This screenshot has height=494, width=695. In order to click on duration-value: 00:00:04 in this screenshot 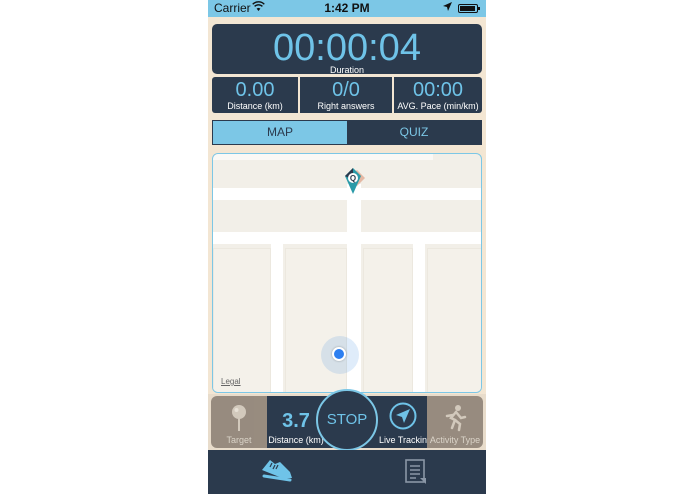, I will do `click(347, 48)`.